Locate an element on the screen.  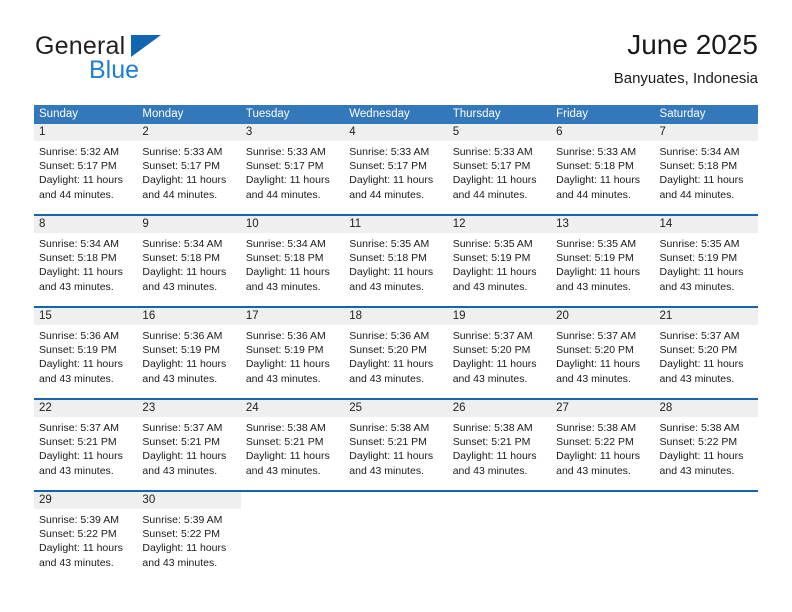
daylight-text: Daylight: 11 hours and 44 minutes. is located at coordinates (81, 187).